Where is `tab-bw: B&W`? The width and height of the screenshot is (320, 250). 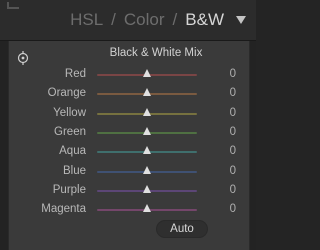
tab-bw: B&W is located at coordinates (204, 19).